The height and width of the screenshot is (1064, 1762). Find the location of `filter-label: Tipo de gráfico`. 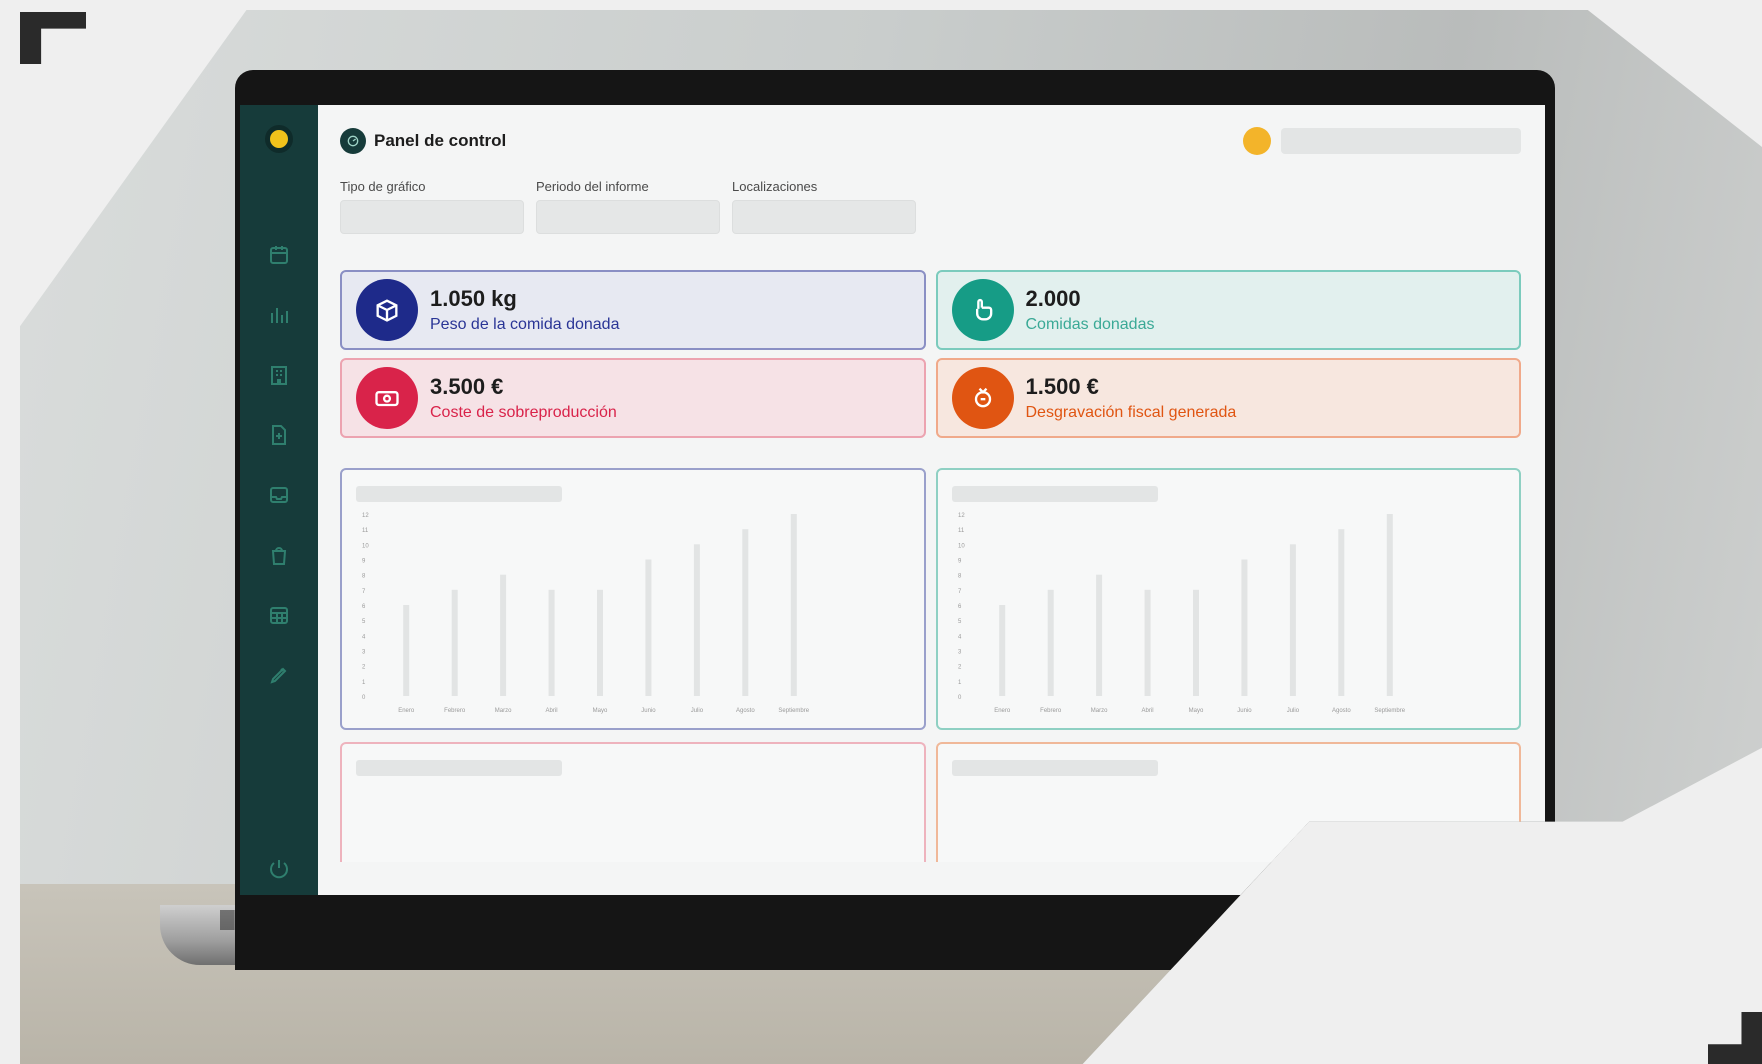

filter-label: Tipo de gráfico is located at coordinates (383, 186).